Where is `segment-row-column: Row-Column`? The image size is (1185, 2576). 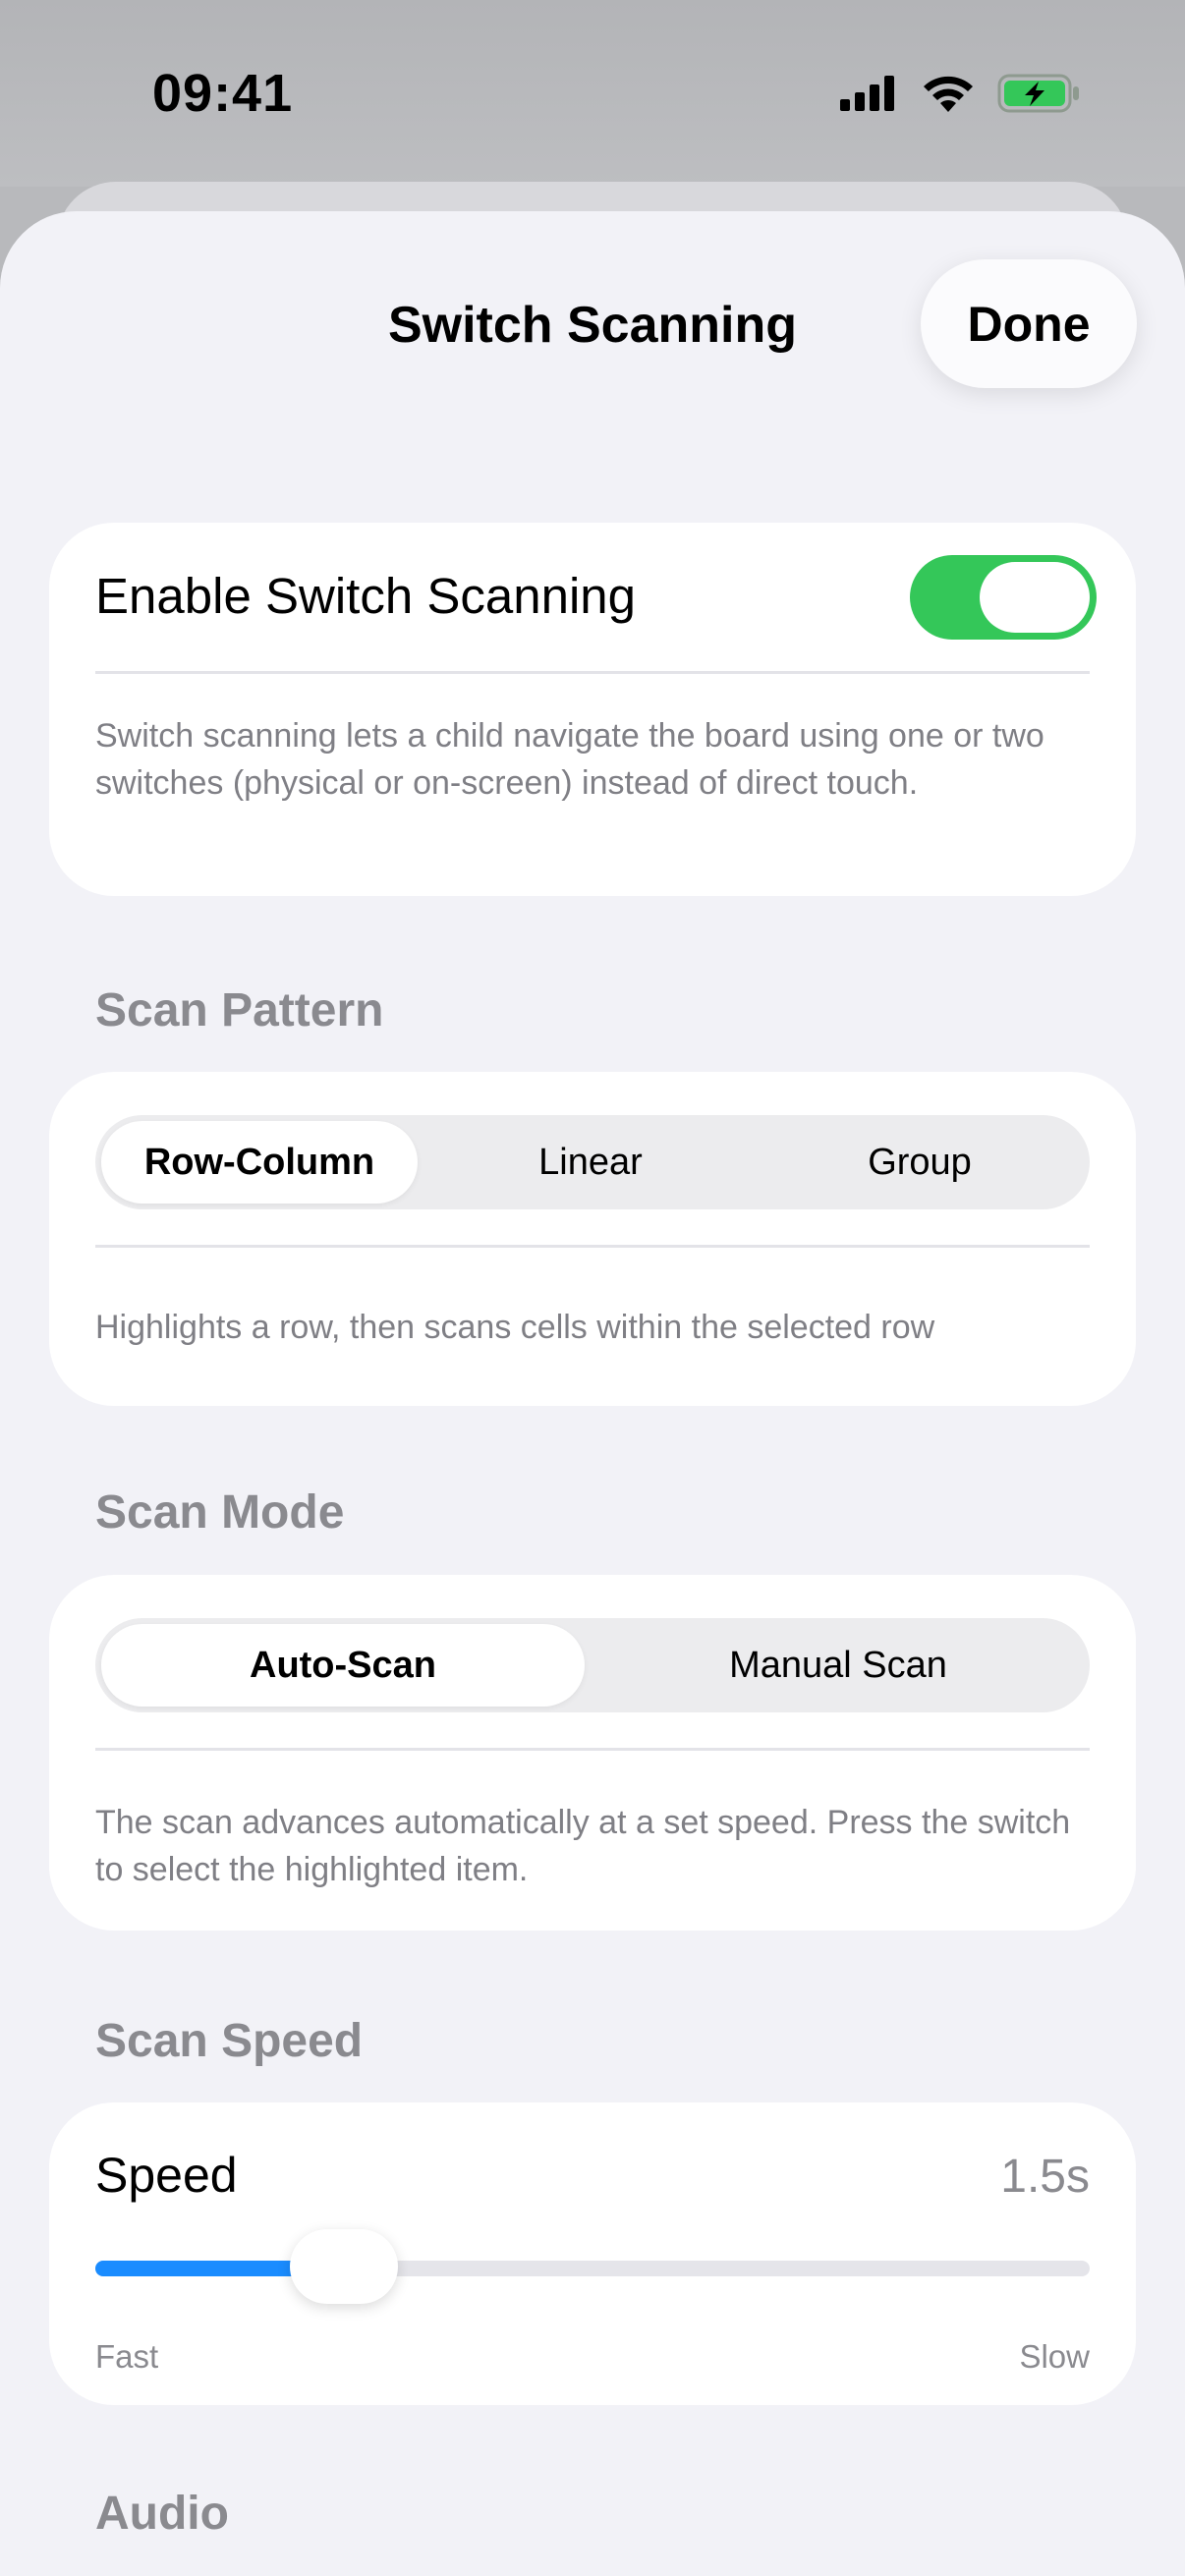
segment-row-column: Row-Column is located at coordinates (259, 1162).